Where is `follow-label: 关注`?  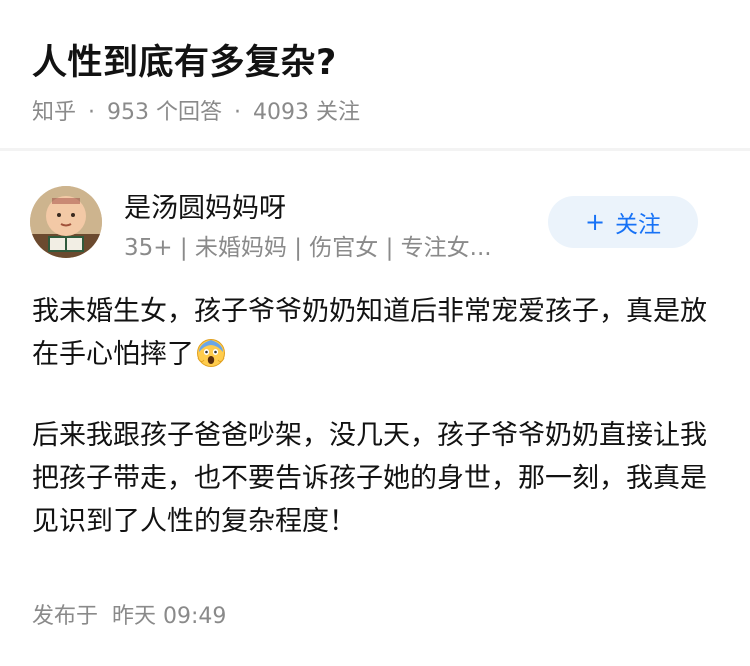
follow-label: 关注 is located at coordinates (638, 225).